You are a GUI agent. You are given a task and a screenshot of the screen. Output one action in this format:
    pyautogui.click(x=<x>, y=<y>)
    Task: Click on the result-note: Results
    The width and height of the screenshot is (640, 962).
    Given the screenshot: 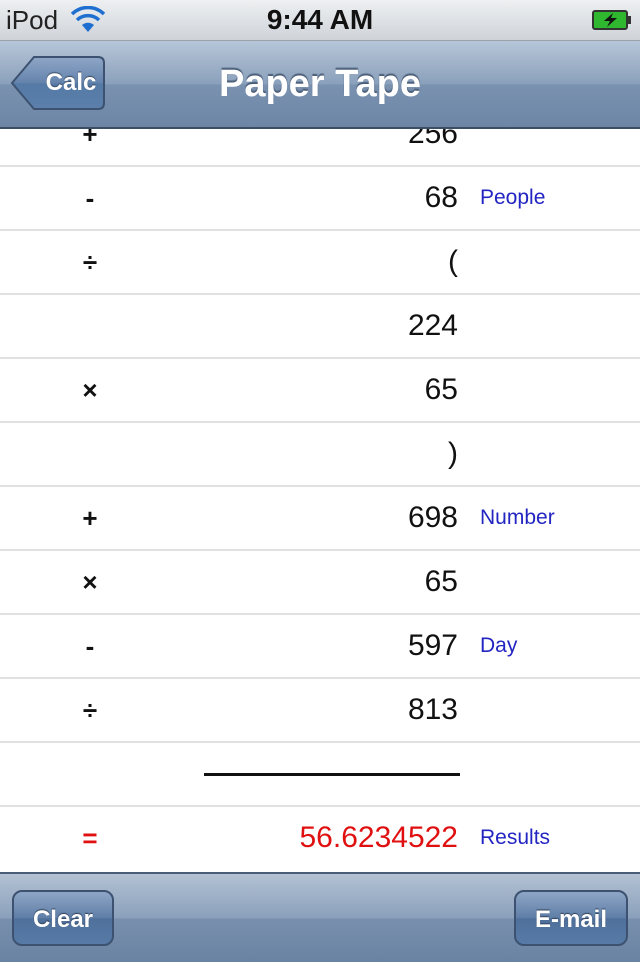 What is the action you would take?
    pyautogui.click(x=515, y=837)
    